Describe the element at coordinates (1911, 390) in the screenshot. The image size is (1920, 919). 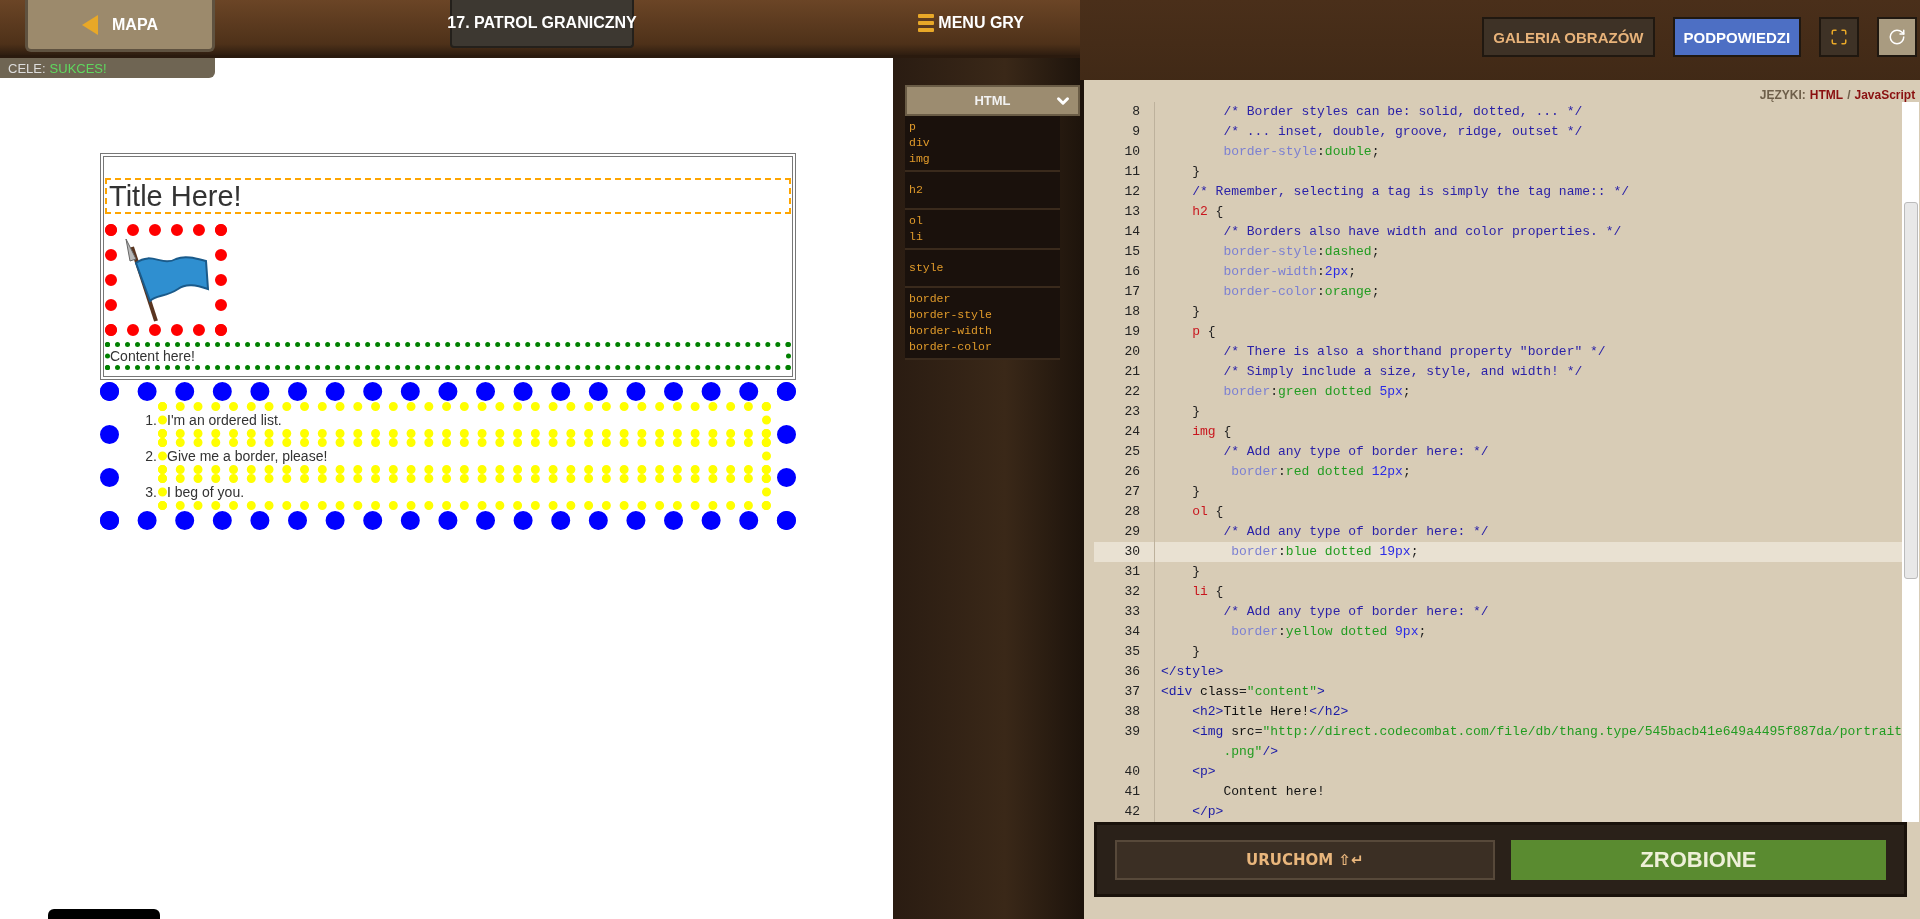
I see `scroll-thumb` at that location.